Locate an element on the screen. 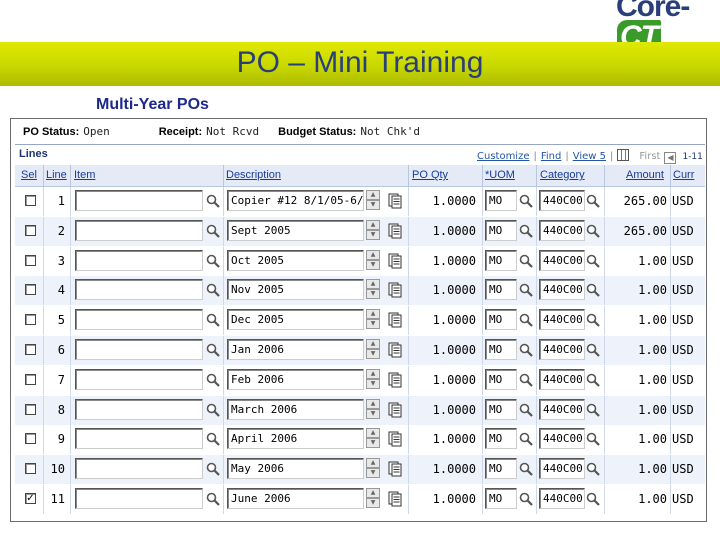 The image size is (720, 540). description-input: Jan 2006 is located at coordinates (295, 349).